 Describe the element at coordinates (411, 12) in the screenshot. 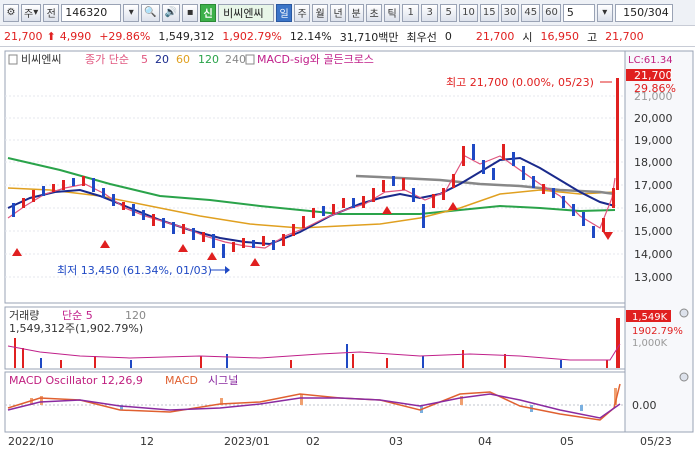

I see `interval-1: 1` at that location.